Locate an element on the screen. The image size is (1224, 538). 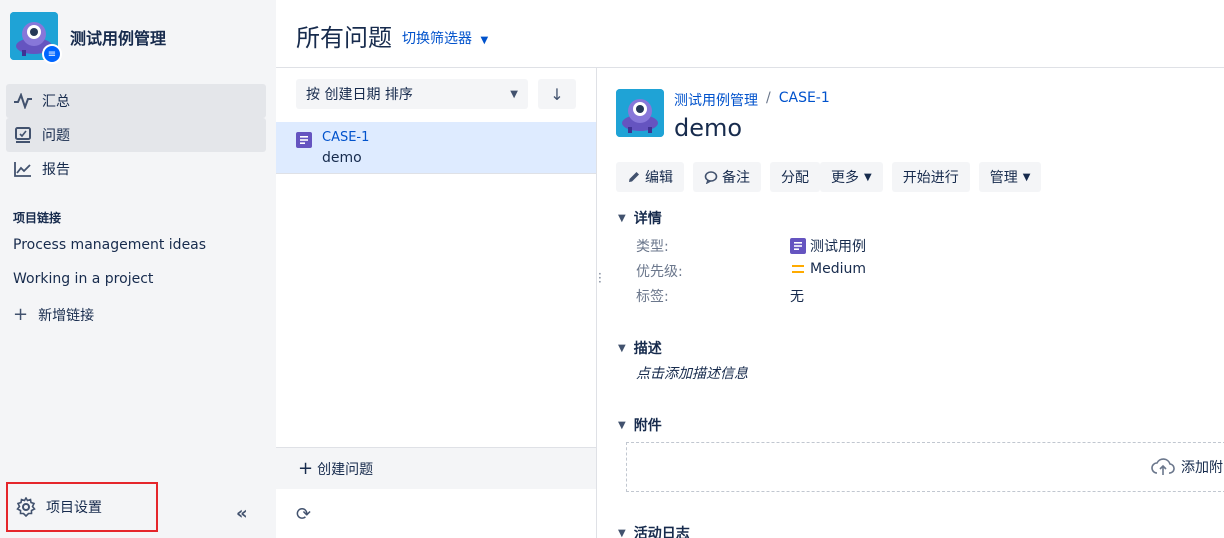
refresh-icon: ⟳ is located at coordinates (303, 514).